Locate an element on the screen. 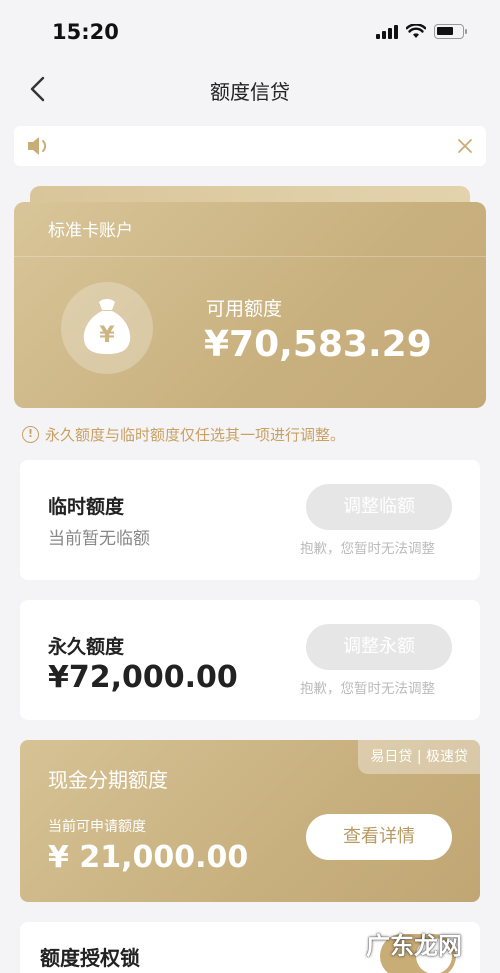 The width and height of the screenshot is (500, 973). cash-installment-title: 现金分期额度 is located at coordinates (108, 780).